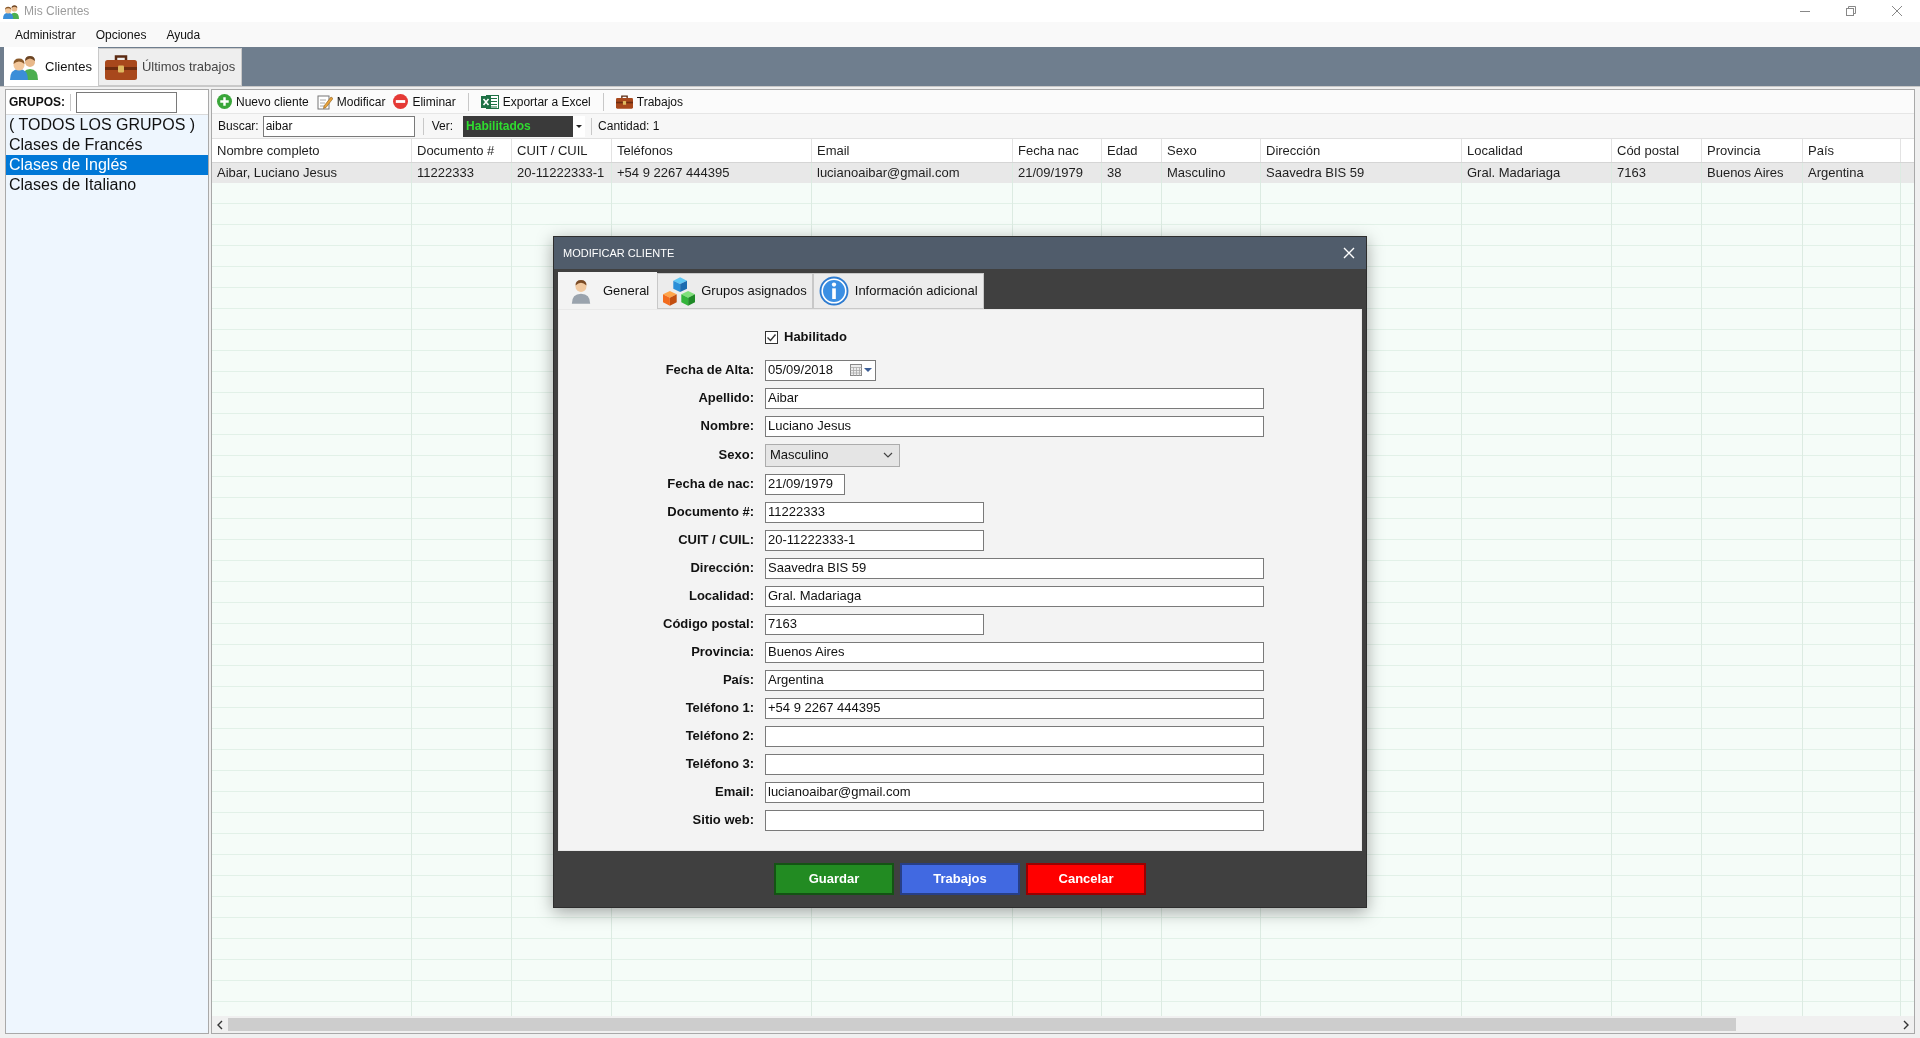 This screenshot has height=1038, width=1920. Describe the element at coordinates (312, 150) in the screenshot. I see `column-header: Nombre completo` at that location.